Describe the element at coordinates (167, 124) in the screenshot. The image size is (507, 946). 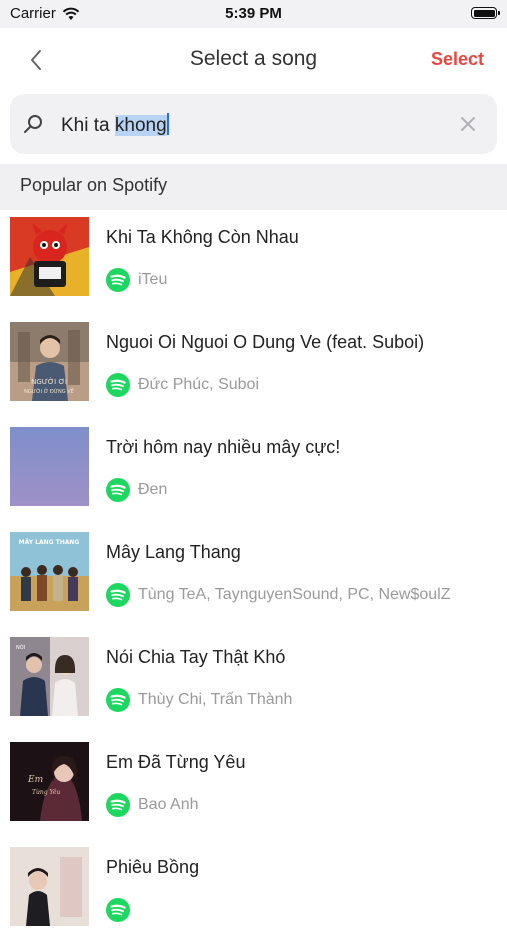
I see `text-caret` at that location.